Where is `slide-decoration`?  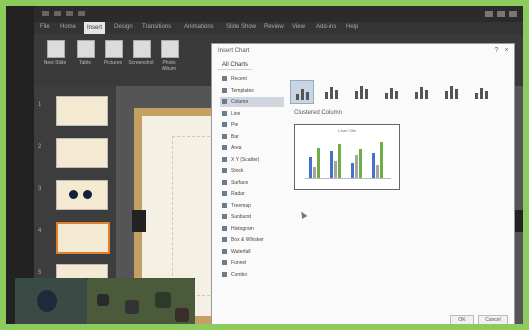 slide-decoration is located at coordinates (139, 221).